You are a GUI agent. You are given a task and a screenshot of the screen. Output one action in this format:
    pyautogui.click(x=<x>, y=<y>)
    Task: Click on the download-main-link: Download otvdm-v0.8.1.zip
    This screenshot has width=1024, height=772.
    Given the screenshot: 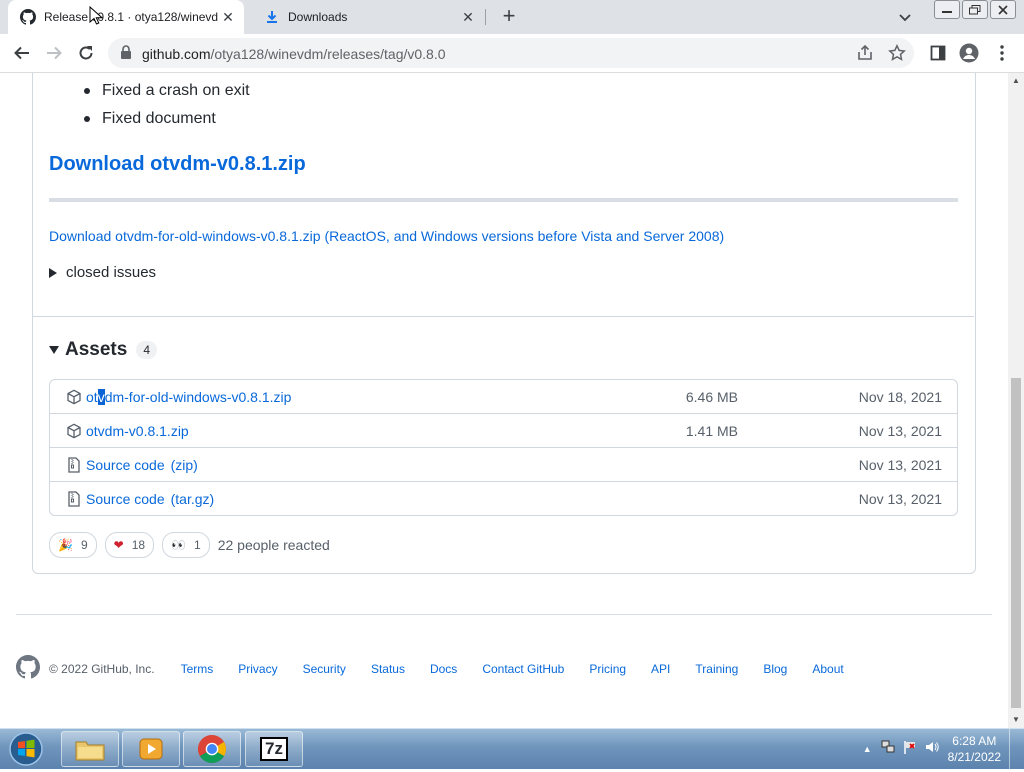 What is the action you would take?
    pyautogui.click(x=177, y=164)
    